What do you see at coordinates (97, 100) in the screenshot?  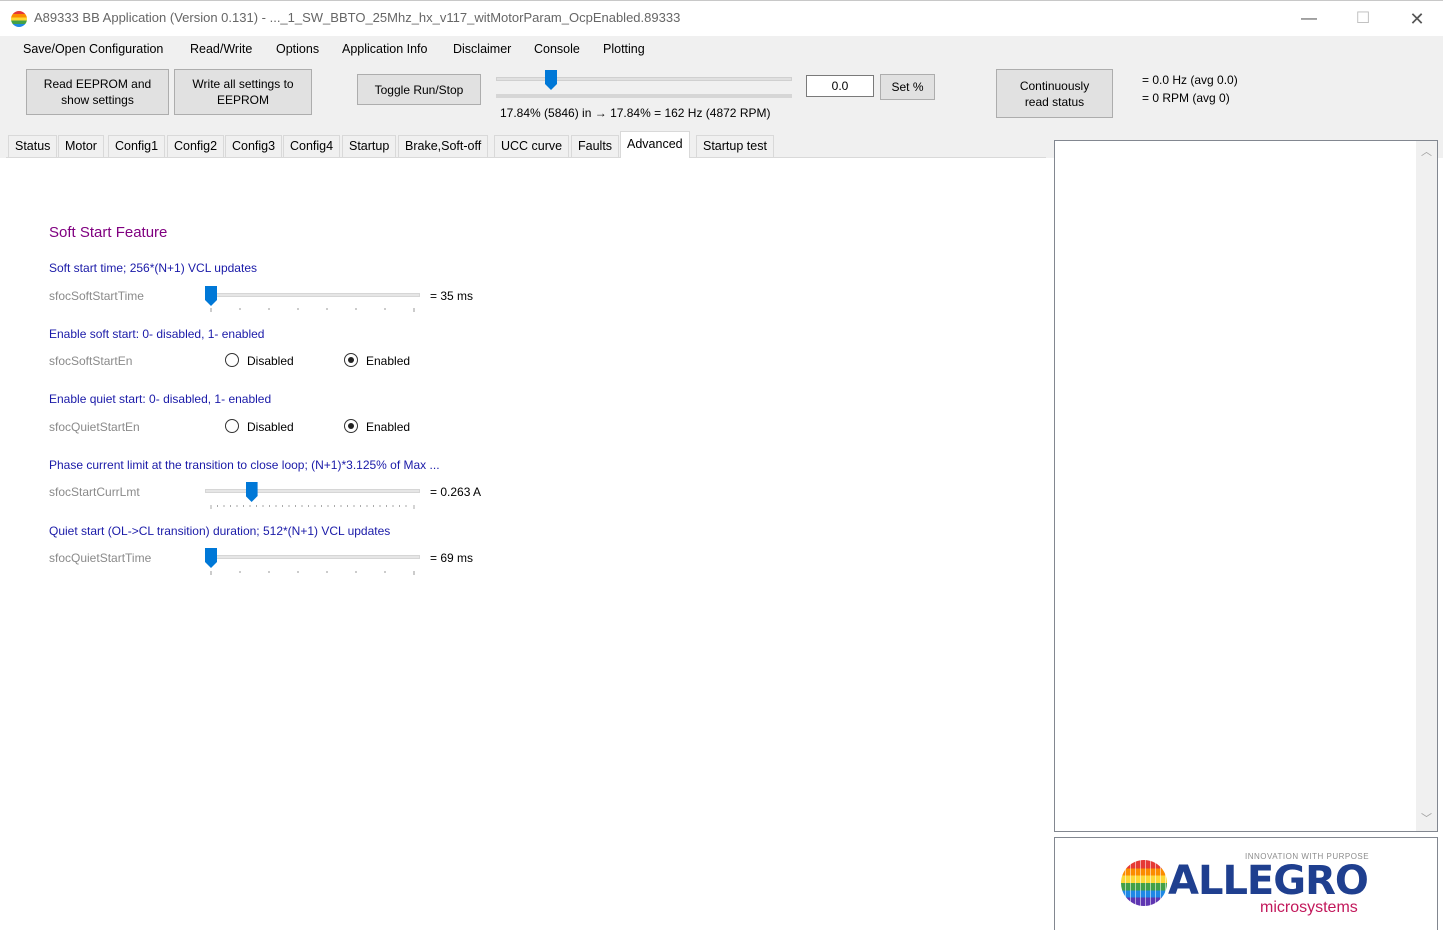 I see `read-eeprom-label-2: show settings` at bounding box center [97, 100].